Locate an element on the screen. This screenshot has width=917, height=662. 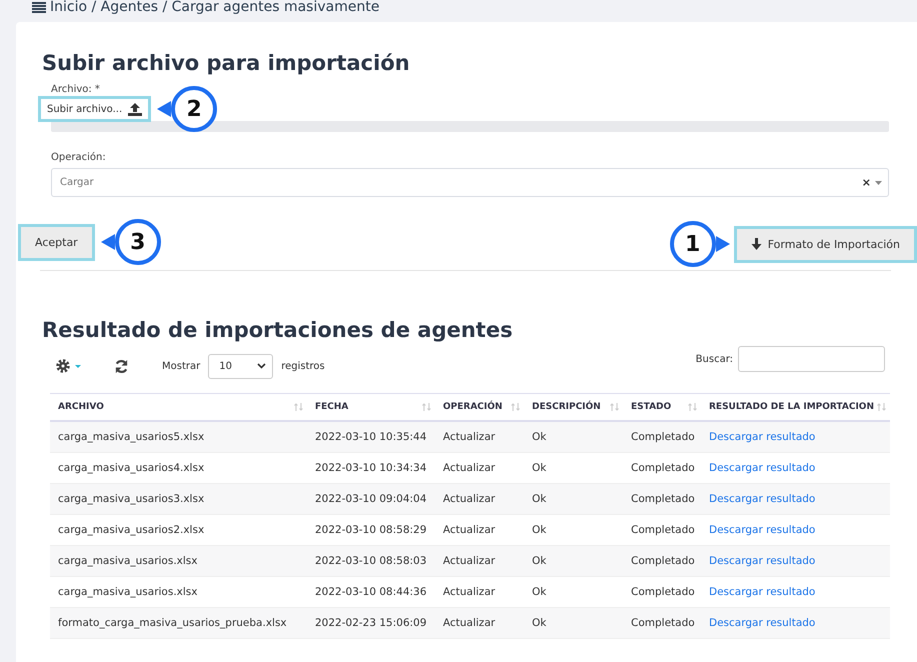
records-label: registros is located at coordinates (303, 366).